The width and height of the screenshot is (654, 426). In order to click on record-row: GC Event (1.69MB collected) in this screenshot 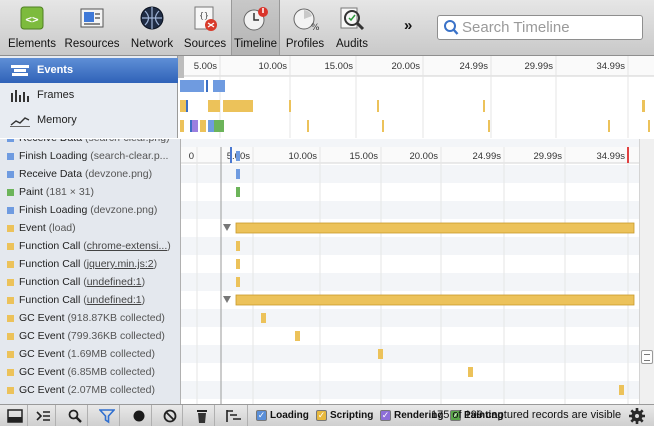, I will do `click(90, 354)`.